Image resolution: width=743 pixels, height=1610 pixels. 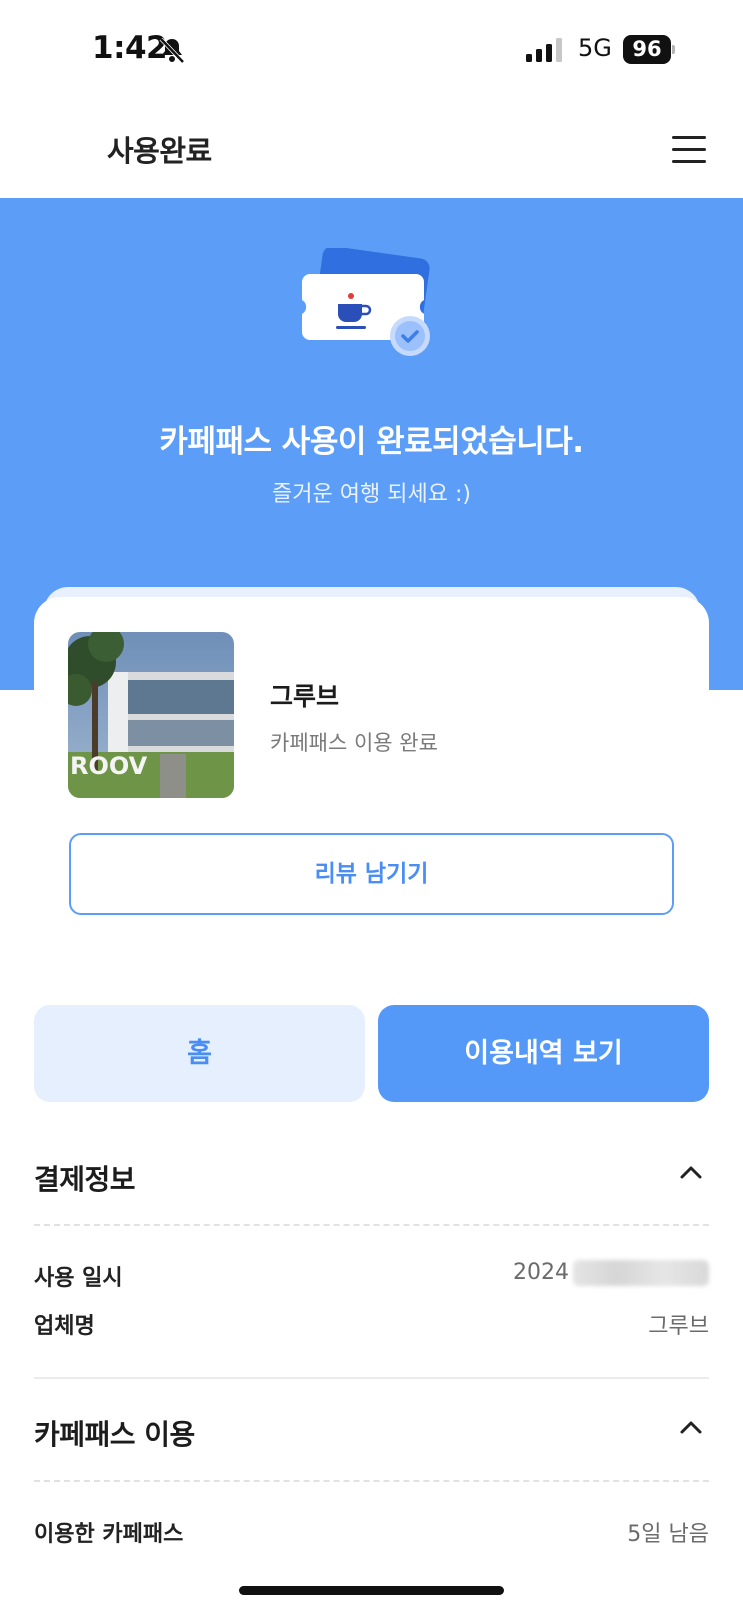 I want to click on venue-sign-text: ROOV, so click(x=109, y=766).